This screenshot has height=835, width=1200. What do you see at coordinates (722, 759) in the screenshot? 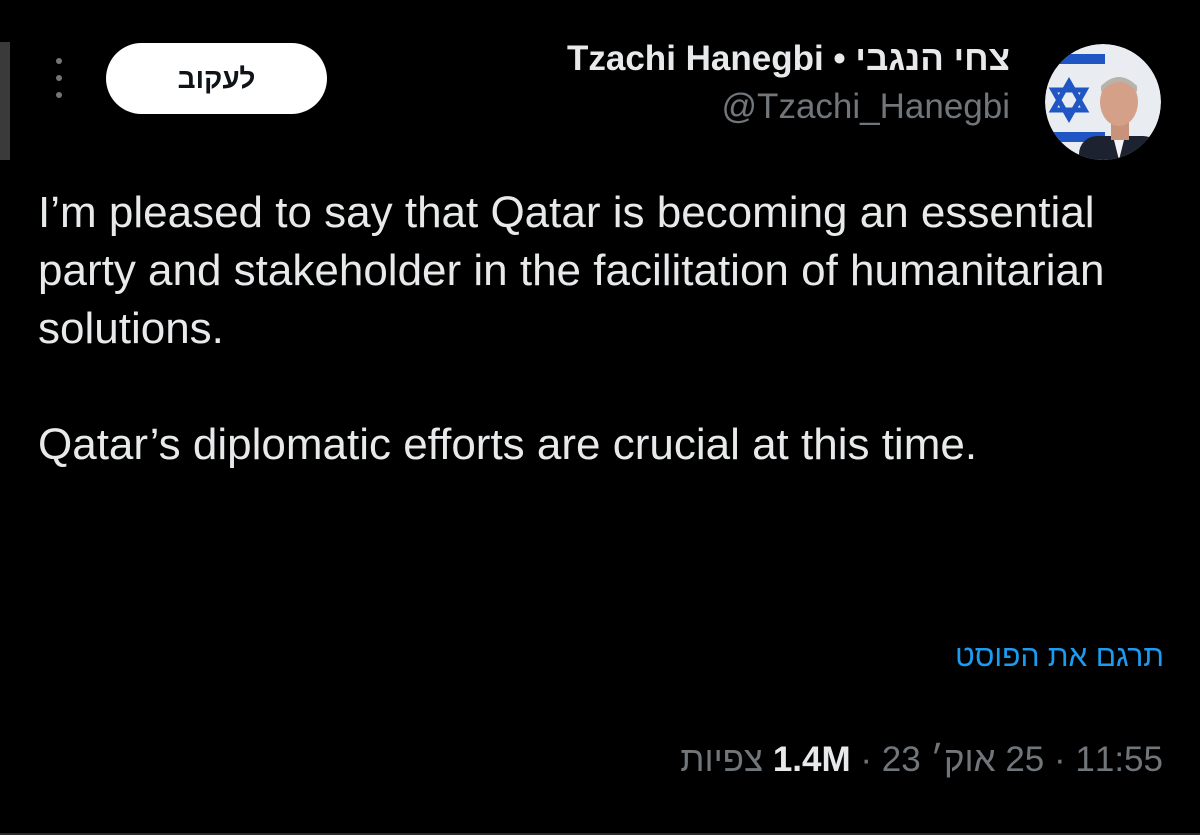
I see `views-label: צפיות` at bounding box center [722, 759].